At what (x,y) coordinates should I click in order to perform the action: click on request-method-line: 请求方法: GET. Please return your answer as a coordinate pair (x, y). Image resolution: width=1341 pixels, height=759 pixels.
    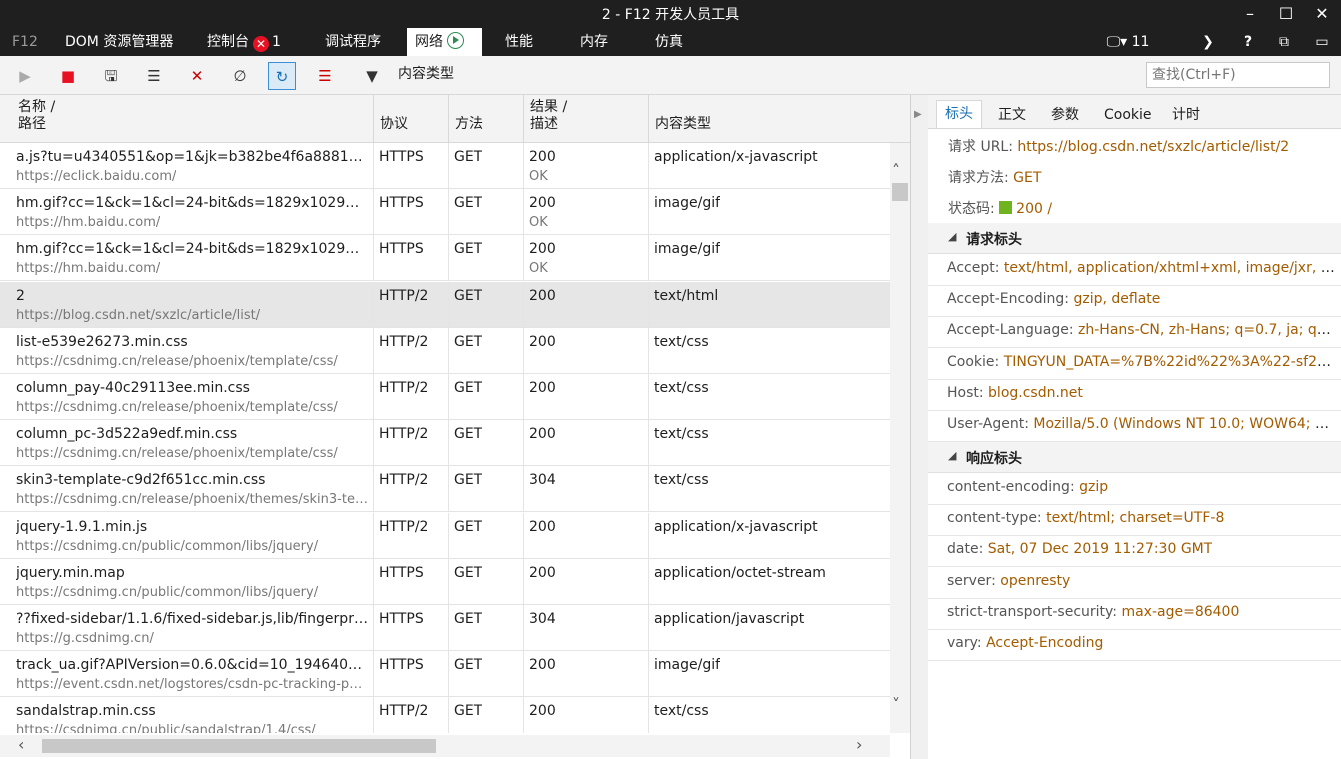
    Looking at the image, I should click on (994, 177).